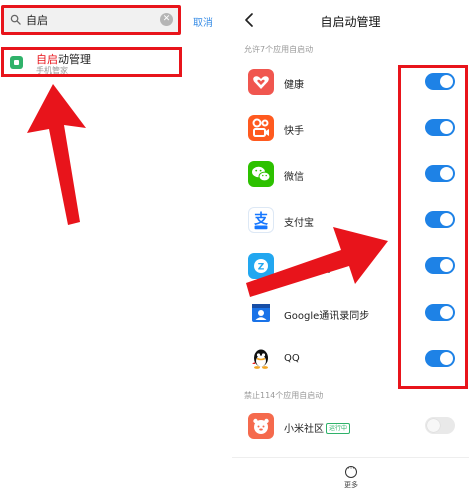 This screenshot has height=496, width=469. What do you see at coordinates (338, 428) in the screenshot?
I see `running-badge: 运行中` at bounding box center [338, 428].